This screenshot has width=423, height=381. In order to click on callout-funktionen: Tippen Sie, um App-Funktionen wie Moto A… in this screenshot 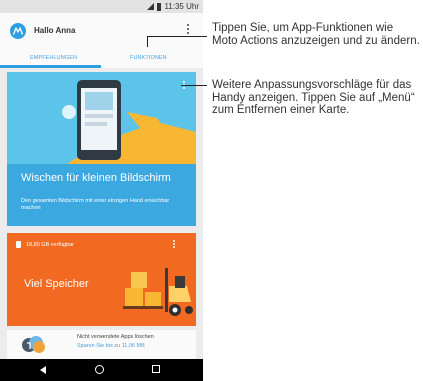, I will do `click(316, 34)`.